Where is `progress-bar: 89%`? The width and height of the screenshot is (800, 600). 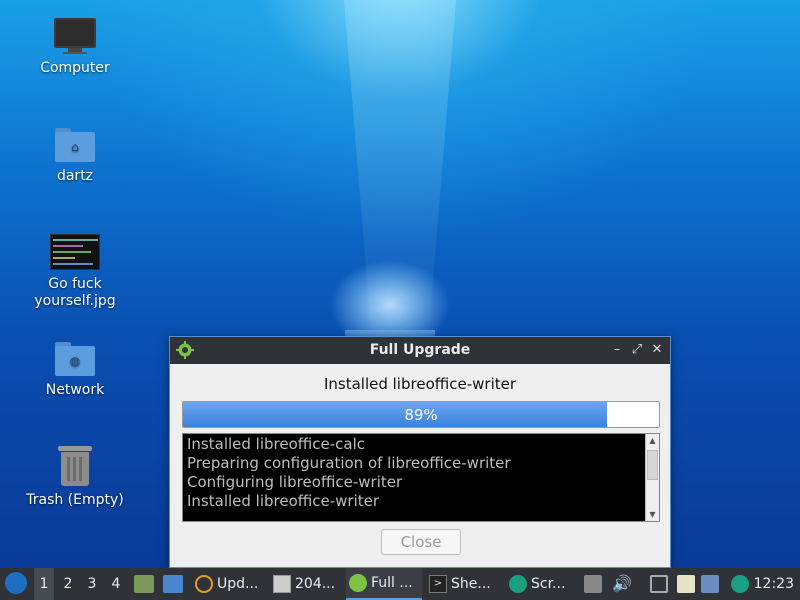 progress-bar: 89% is located at coordinates (421, 414).